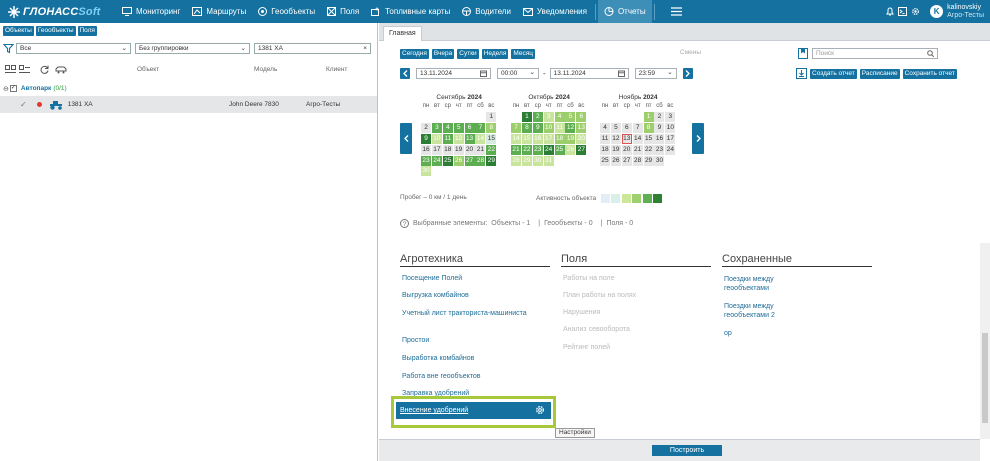 This screenshot has width=990, height=461. I want to click on column-model: Модель, so click(265, 69).